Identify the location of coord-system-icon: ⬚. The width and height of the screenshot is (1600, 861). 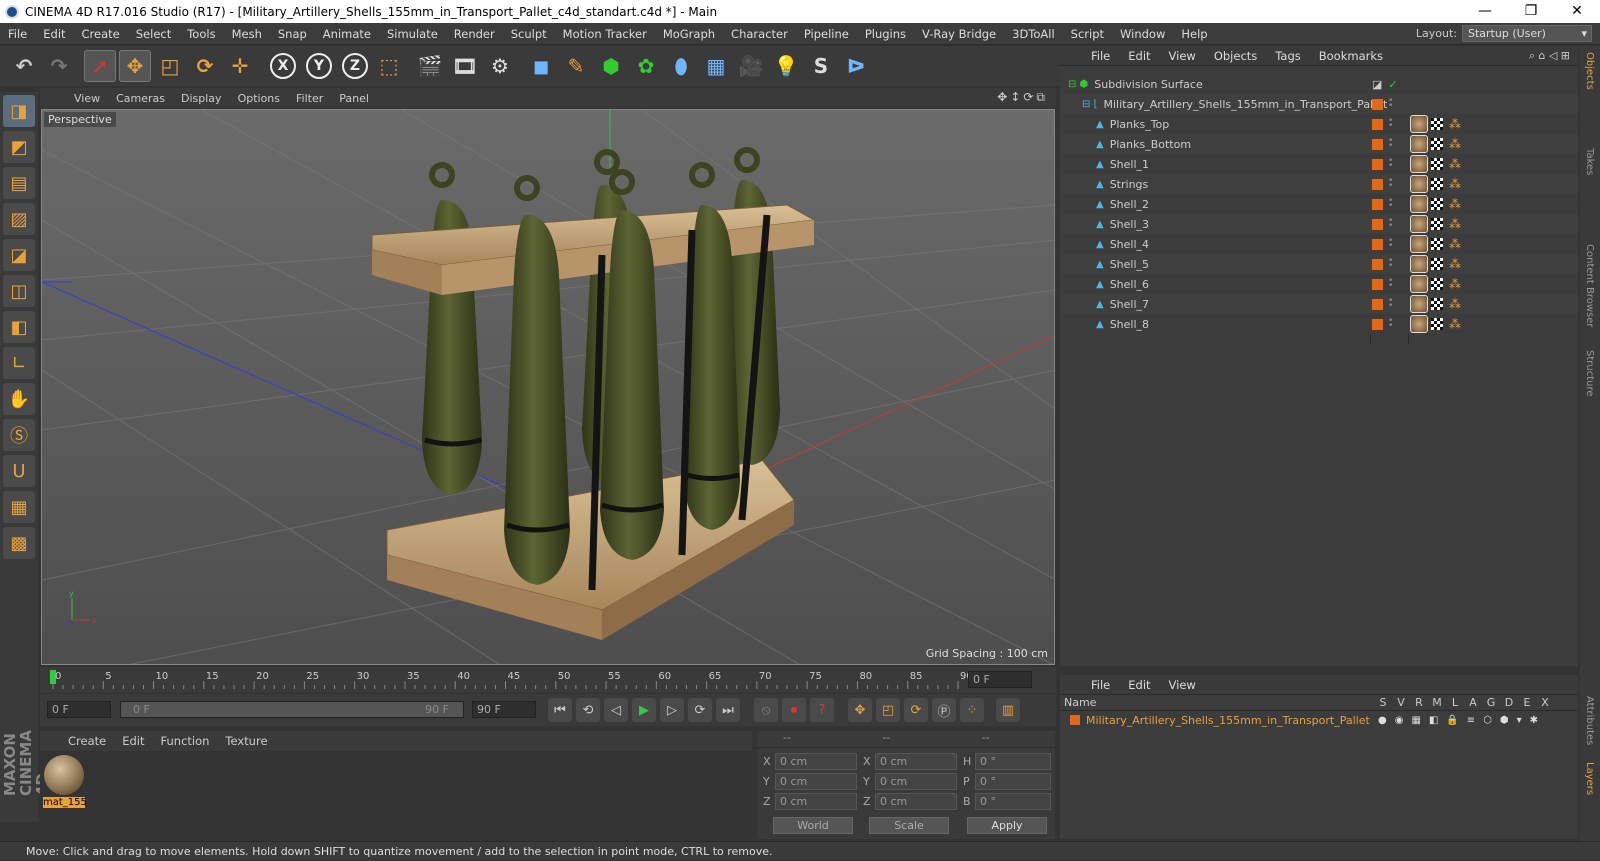
(389, 66).